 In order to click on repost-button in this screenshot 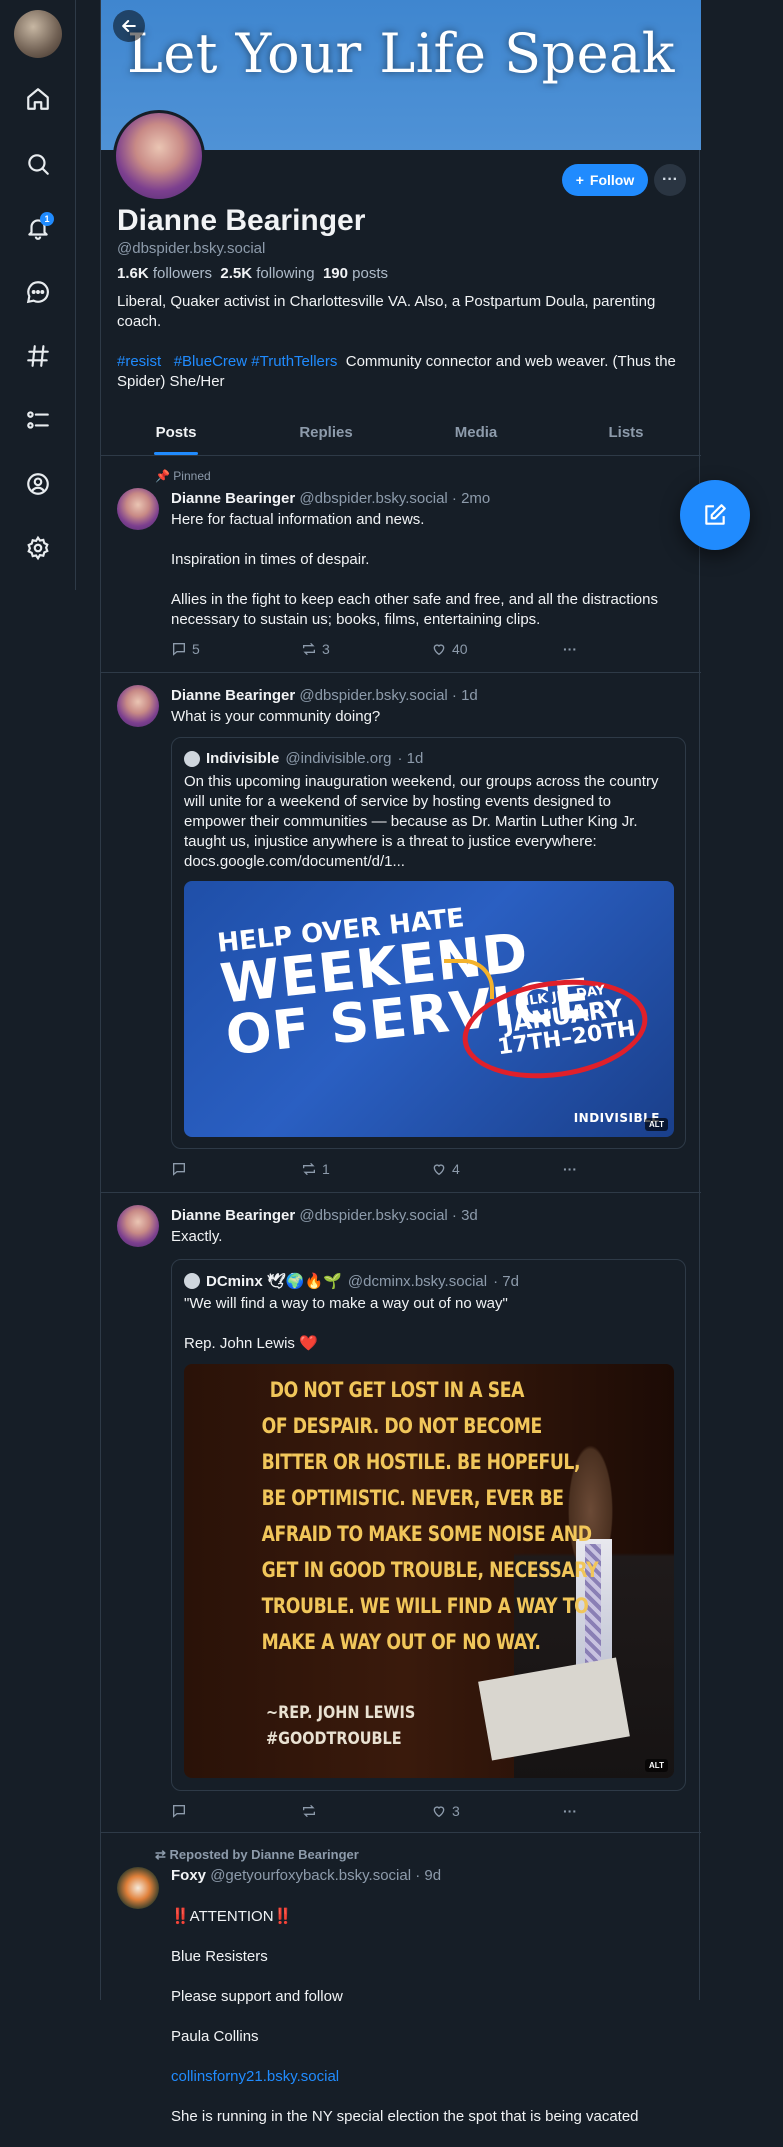, I will do `click(311, 1811)`.